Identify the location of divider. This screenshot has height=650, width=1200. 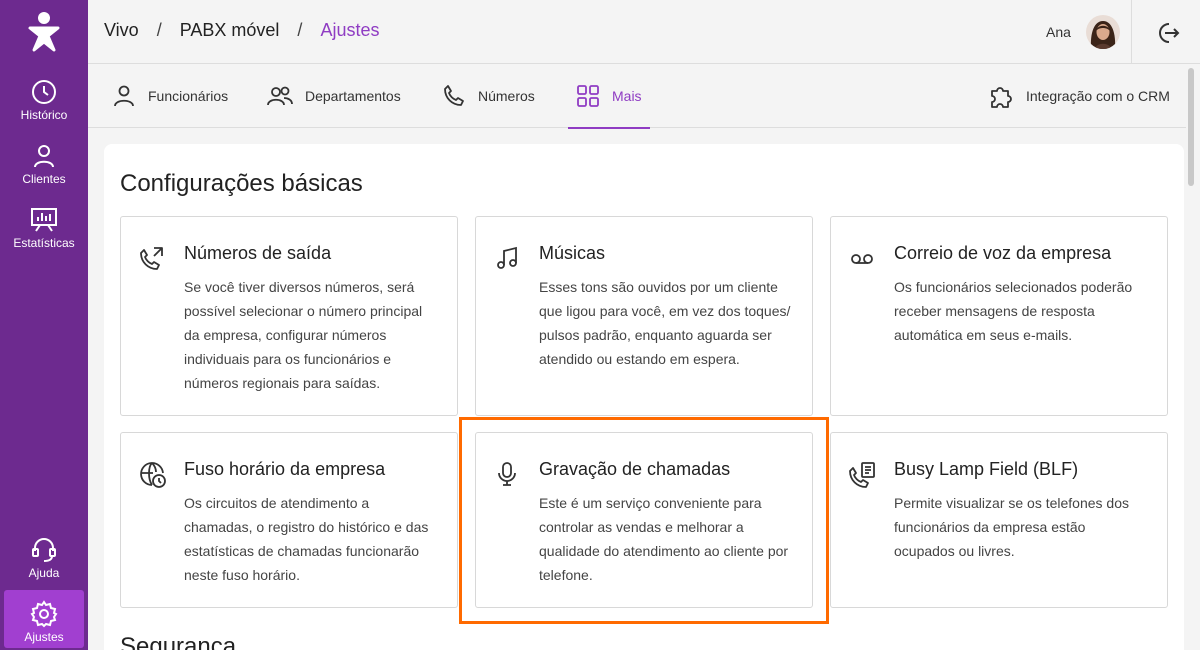
(1131, 32).